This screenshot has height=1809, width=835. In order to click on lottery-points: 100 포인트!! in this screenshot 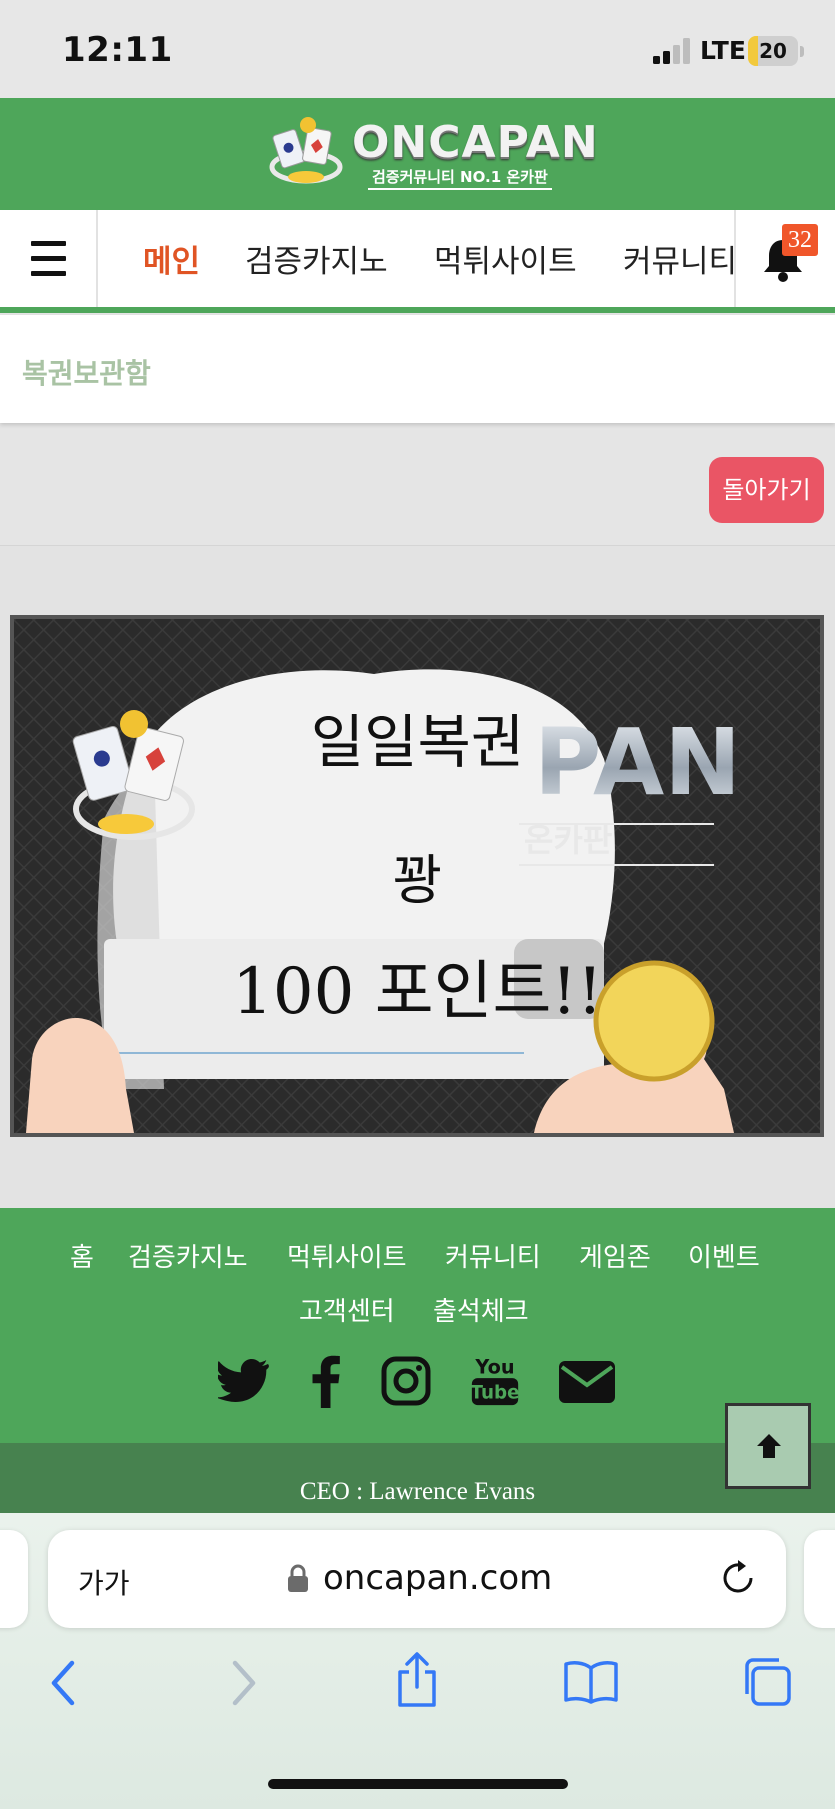, I will do `click(417, 992)`.